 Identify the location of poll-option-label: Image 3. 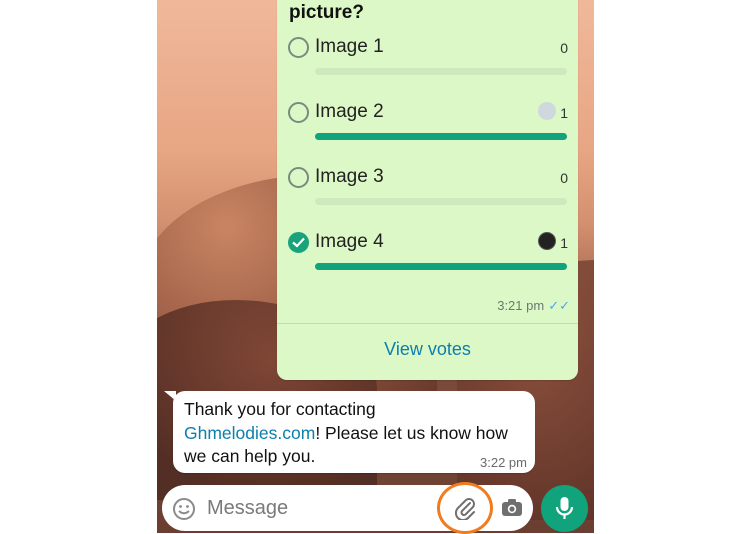
(349, 176).